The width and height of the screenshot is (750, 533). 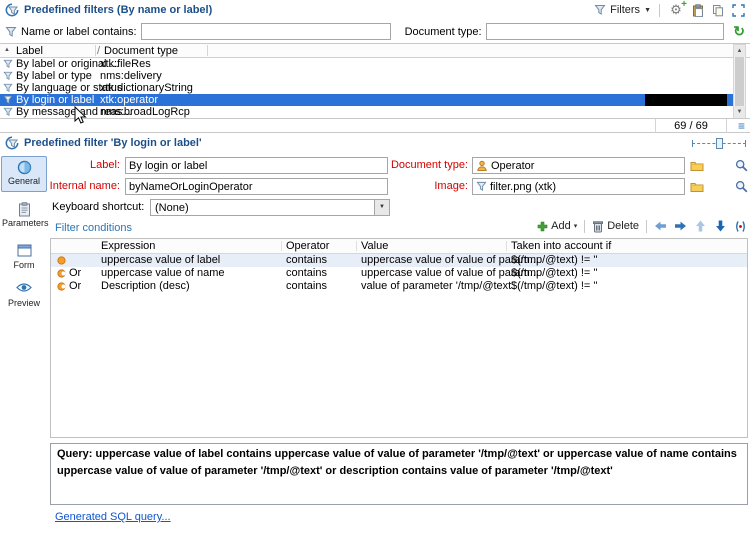 What do you see at coordinates (84, 186) in the screenshot?
I see `internal-name-caption: Internal name:` at bounding box center [84, 186].